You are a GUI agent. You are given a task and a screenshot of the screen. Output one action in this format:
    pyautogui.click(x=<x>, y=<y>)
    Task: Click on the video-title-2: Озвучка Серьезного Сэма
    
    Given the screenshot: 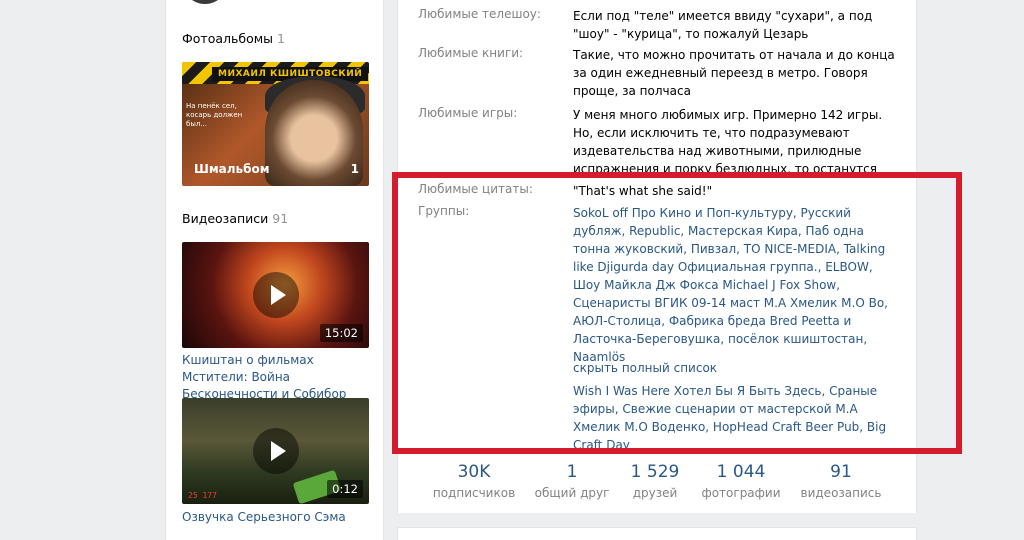 What is the action you would take?
    pyautogui.click(x=280, y=517)
    